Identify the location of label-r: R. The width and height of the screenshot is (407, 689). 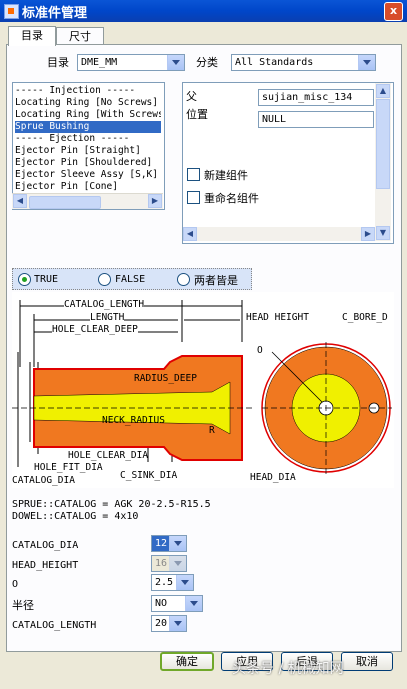
(212, 430).